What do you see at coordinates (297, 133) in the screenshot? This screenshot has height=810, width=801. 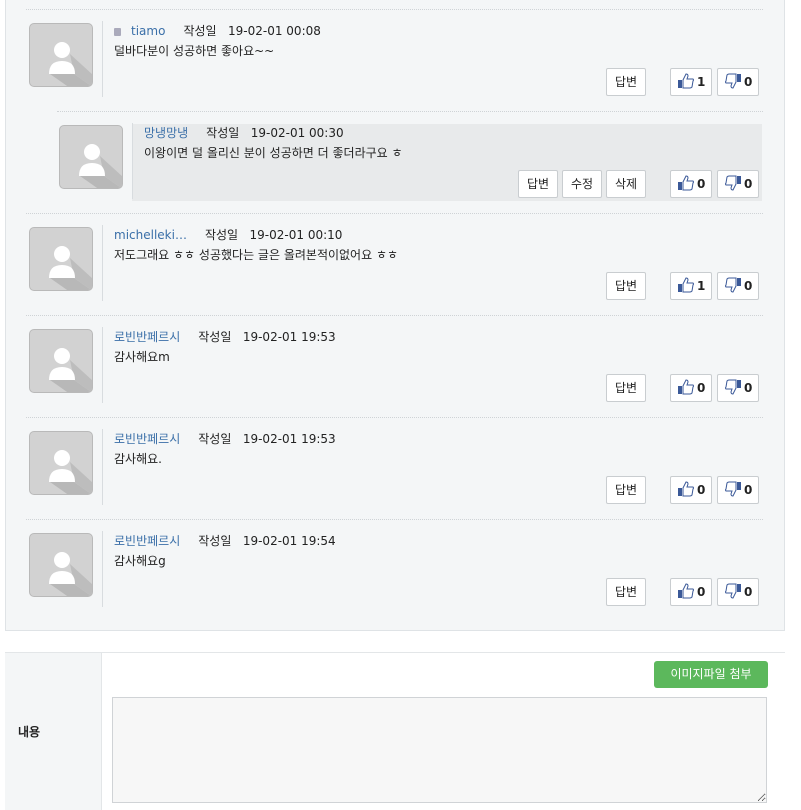 I see `comment-date: 19-02-01 00:30` at bounding box center [297, 133].